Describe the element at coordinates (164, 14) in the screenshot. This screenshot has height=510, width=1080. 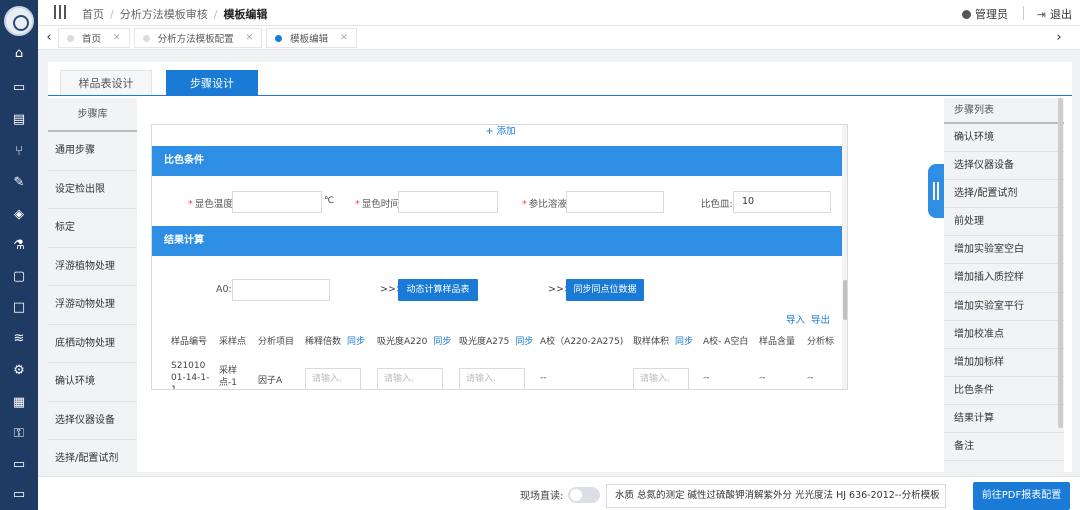
I see `breadcrumb-review: 分析方法模板审核` at that location.